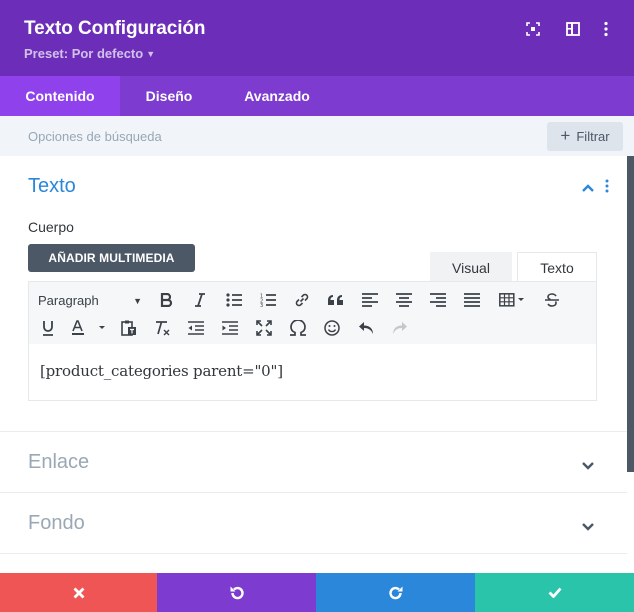 The image size is (634, 612). I want to click on split-view-icon, so click(573, 29).